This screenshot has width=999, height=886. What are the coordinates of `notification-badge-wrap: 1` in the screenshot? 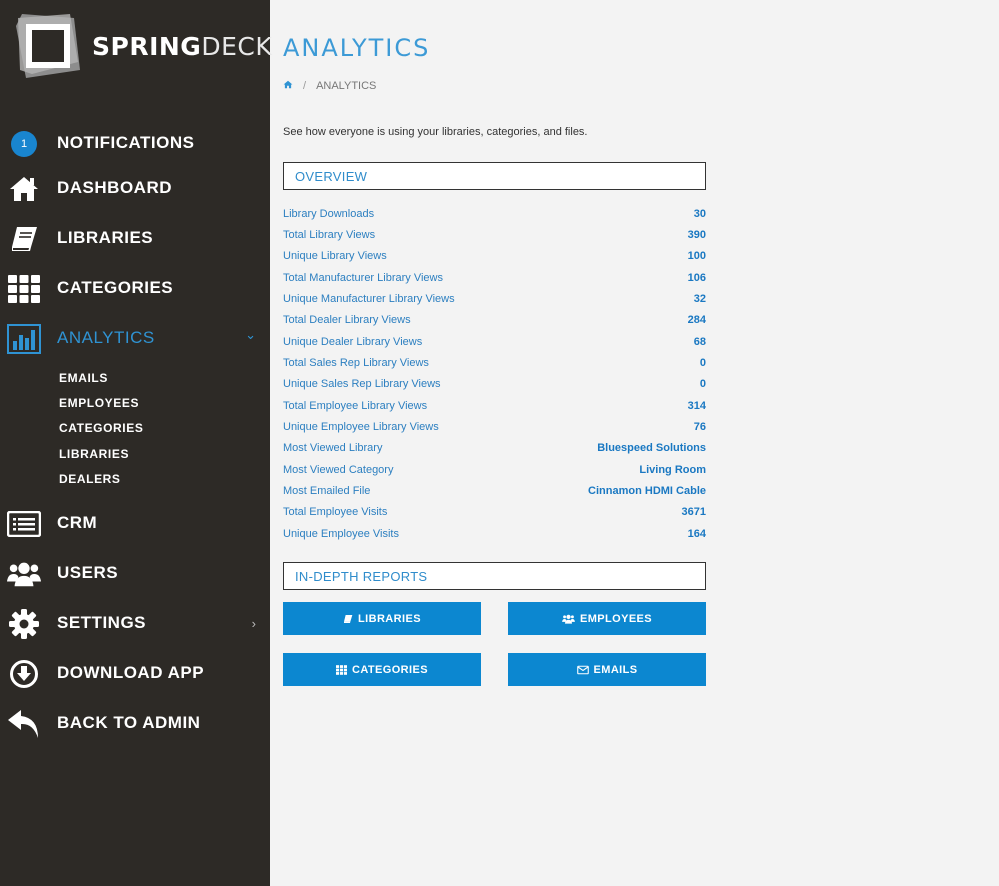 It's located at (24, 144).